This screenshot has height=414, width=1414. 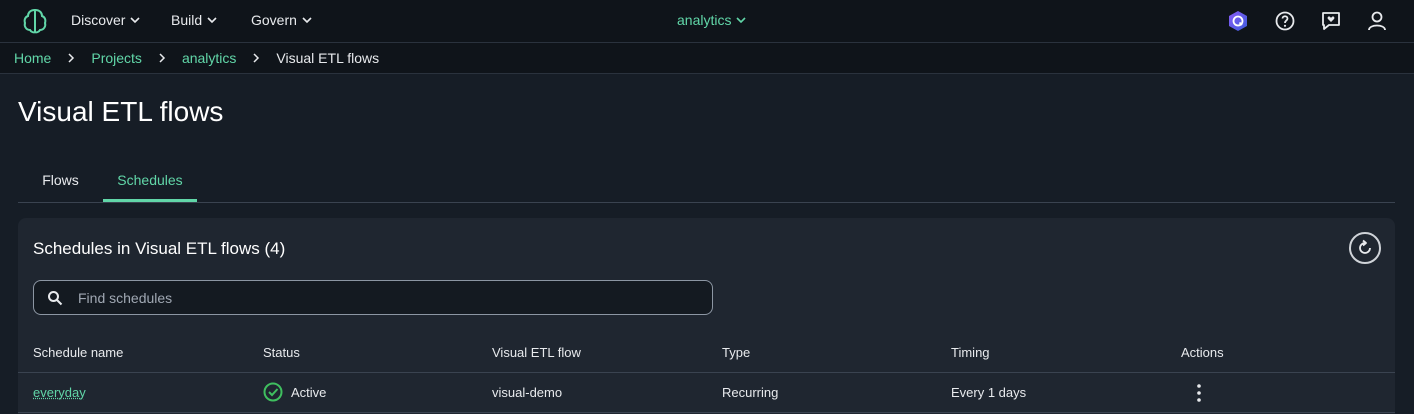 I want to click on q-assistant-icon, so click(x=1238, y=21).